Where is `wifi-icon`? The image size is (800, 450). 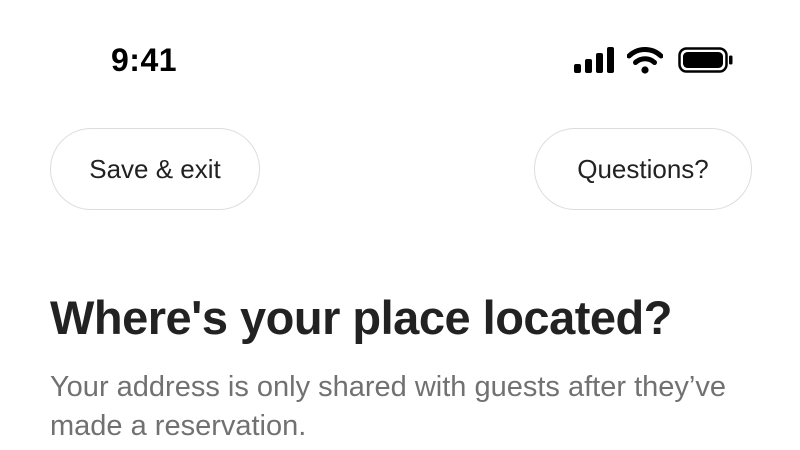 wifi-icon is located at coordinates (645, 60).